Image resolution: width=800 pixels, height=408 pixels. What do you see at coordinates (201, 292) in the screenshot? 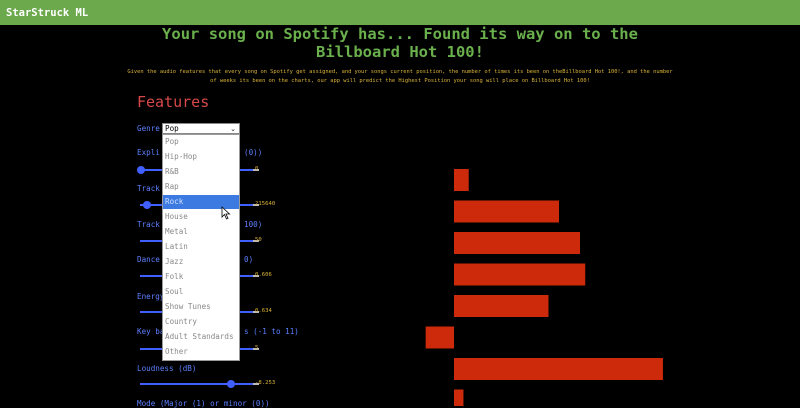
I see `genre-option-soul: Soul` at bounding box center [201, 292].